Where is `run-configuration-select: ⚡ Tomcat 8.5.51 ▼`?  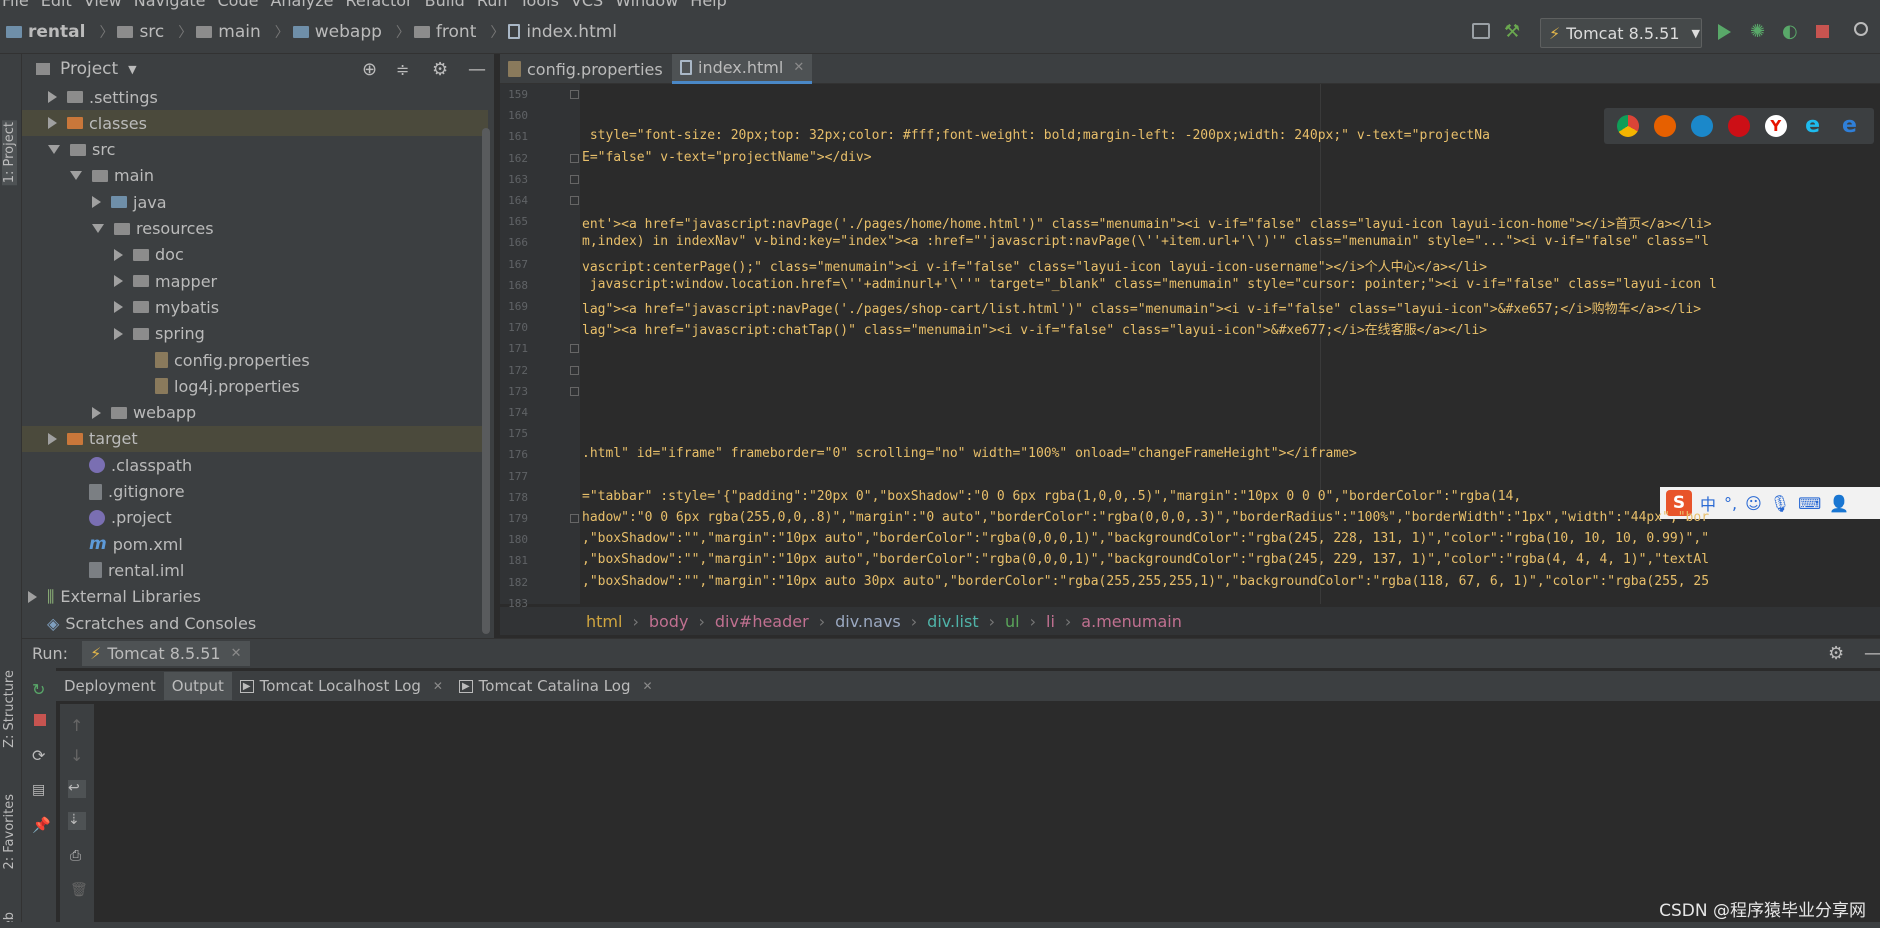 run-configuration-select: ⚡ Tomcat 8.5.51 ▼ is located at coordinates (1621, 33).